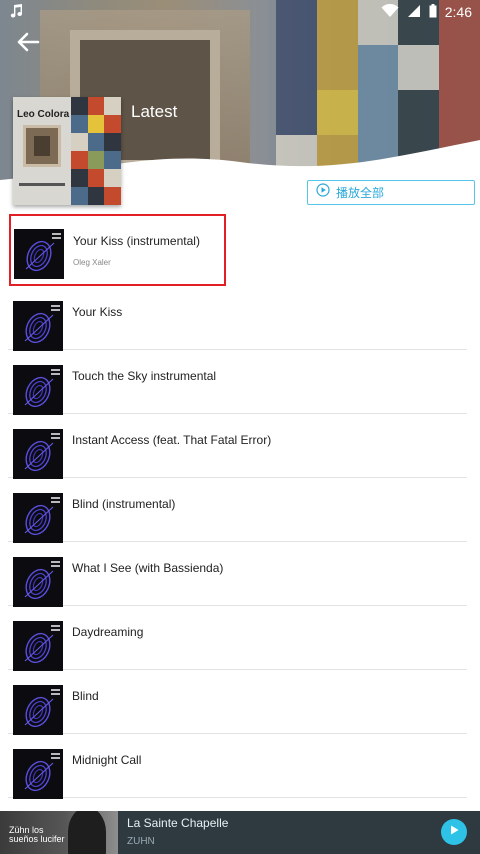 Image resolution: width=480 pixels, height=854 pixels. Describe the element at coordinates (237, 318) in the screenshot. I see `track-row: Your Kiss` at that location.